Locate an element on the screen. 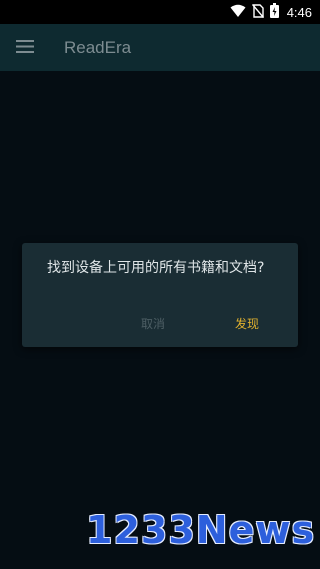  menu-button is located at coordinates (25, 47).